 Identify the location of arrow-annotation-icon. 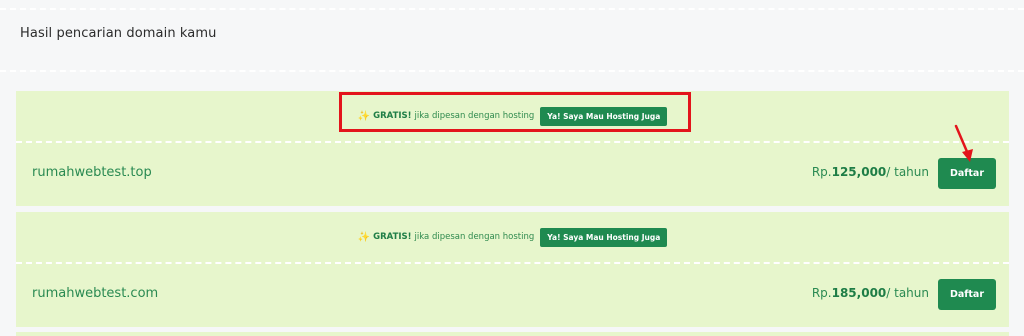
(963, 143).